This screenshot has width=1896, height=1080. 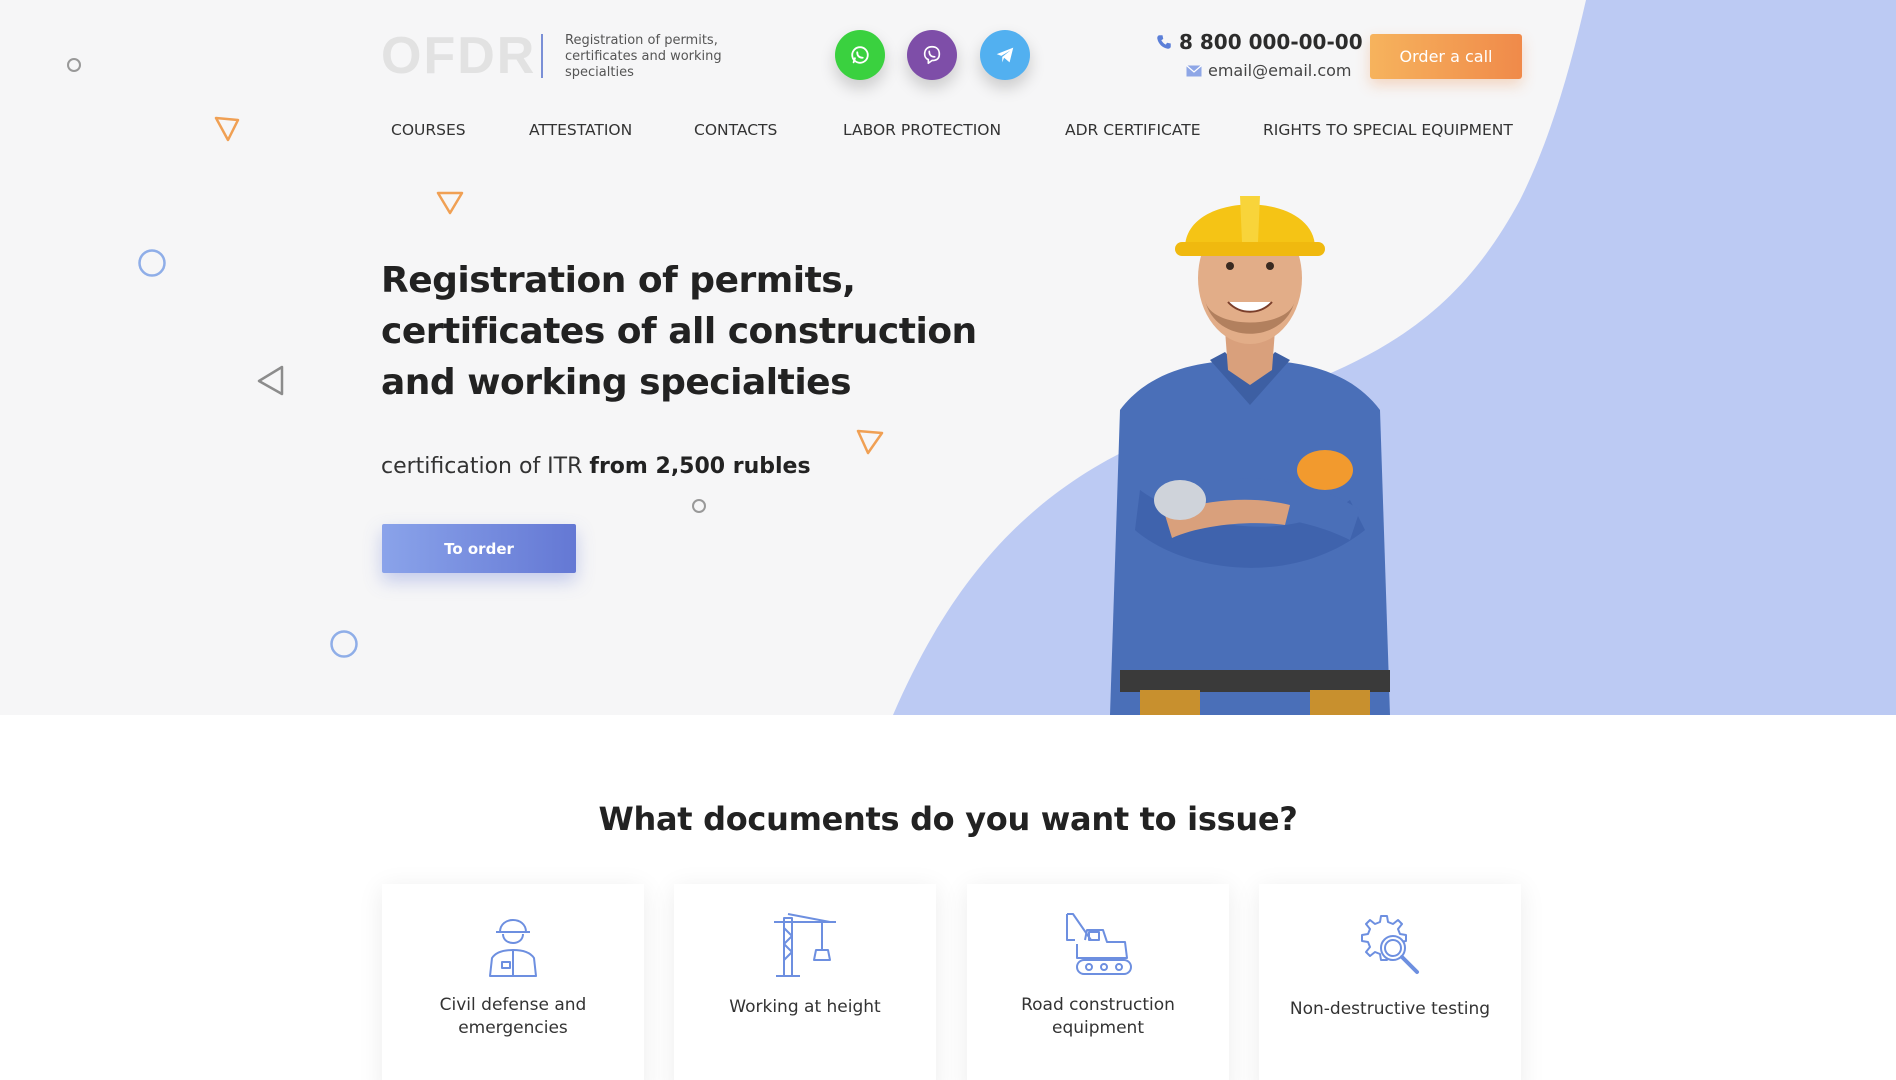 What do you see at coordinates (1390, 1009) in the screenshot?
I see `card-label: Non-destructive testing` at bounding box center [1390, 1009].